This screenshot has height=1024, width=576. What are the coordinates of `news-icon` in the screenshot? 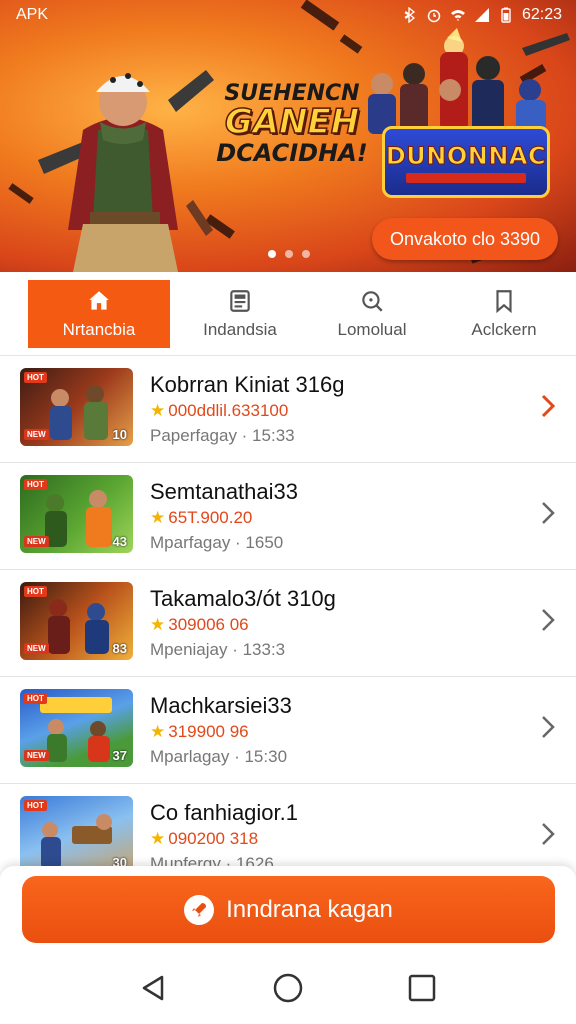 It's located at (240, 301).